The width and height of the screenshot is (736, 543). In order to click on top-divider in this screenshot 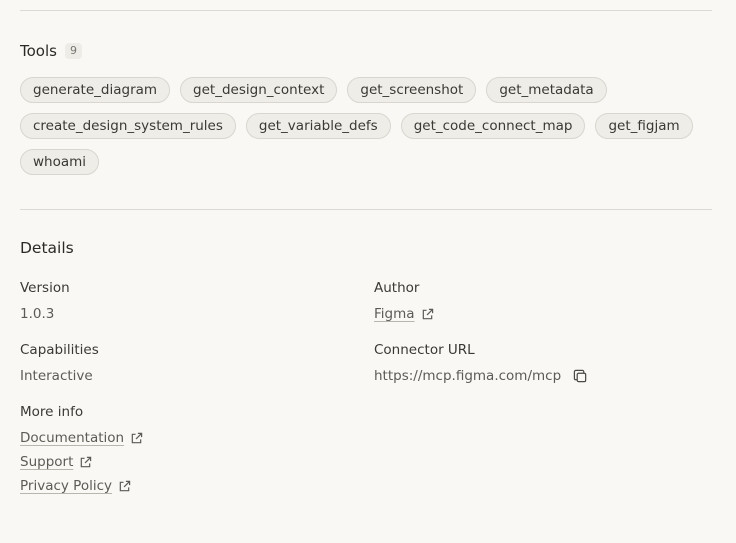, I will do `click(366, 10)`.